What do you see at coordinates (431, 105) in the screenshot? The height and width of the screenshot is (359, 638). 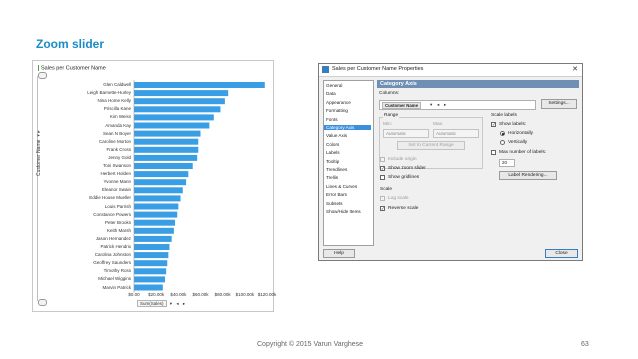 I see `column-dropdown-icon: ▾` at bounding box center [431, 105].